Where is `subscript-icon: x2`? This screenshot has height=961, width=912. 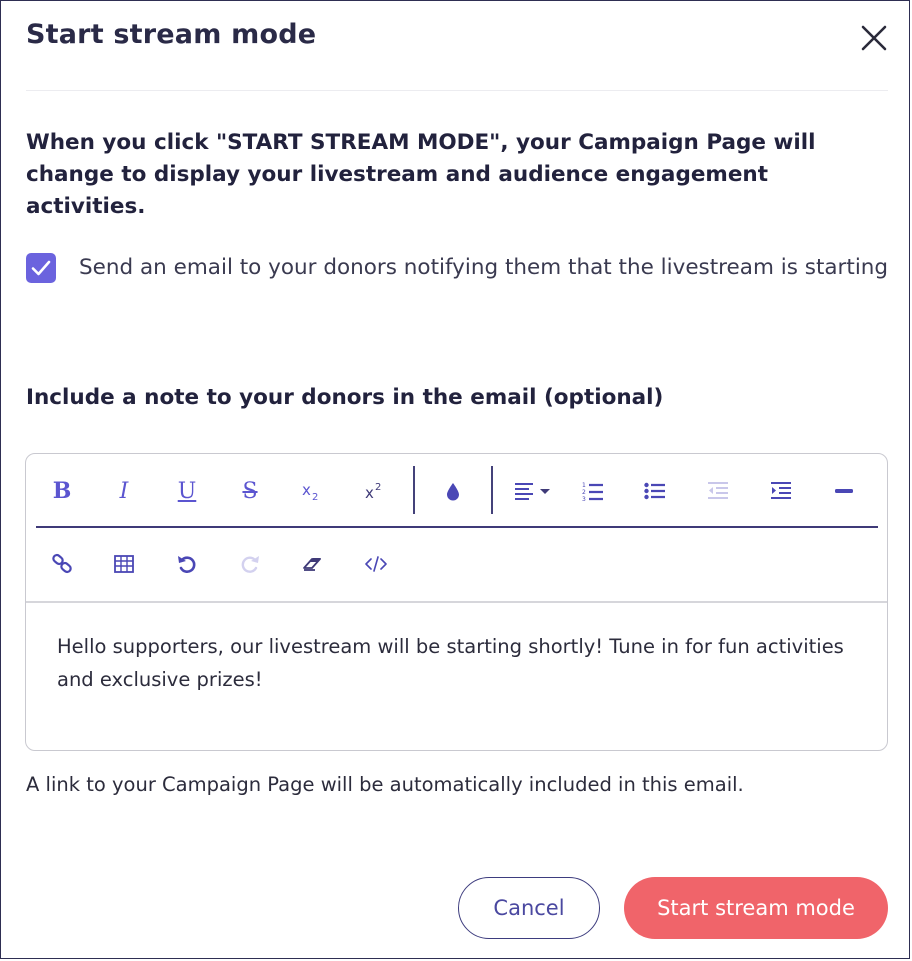 subscript-icon: x2 is located at coordinates (313, 491).